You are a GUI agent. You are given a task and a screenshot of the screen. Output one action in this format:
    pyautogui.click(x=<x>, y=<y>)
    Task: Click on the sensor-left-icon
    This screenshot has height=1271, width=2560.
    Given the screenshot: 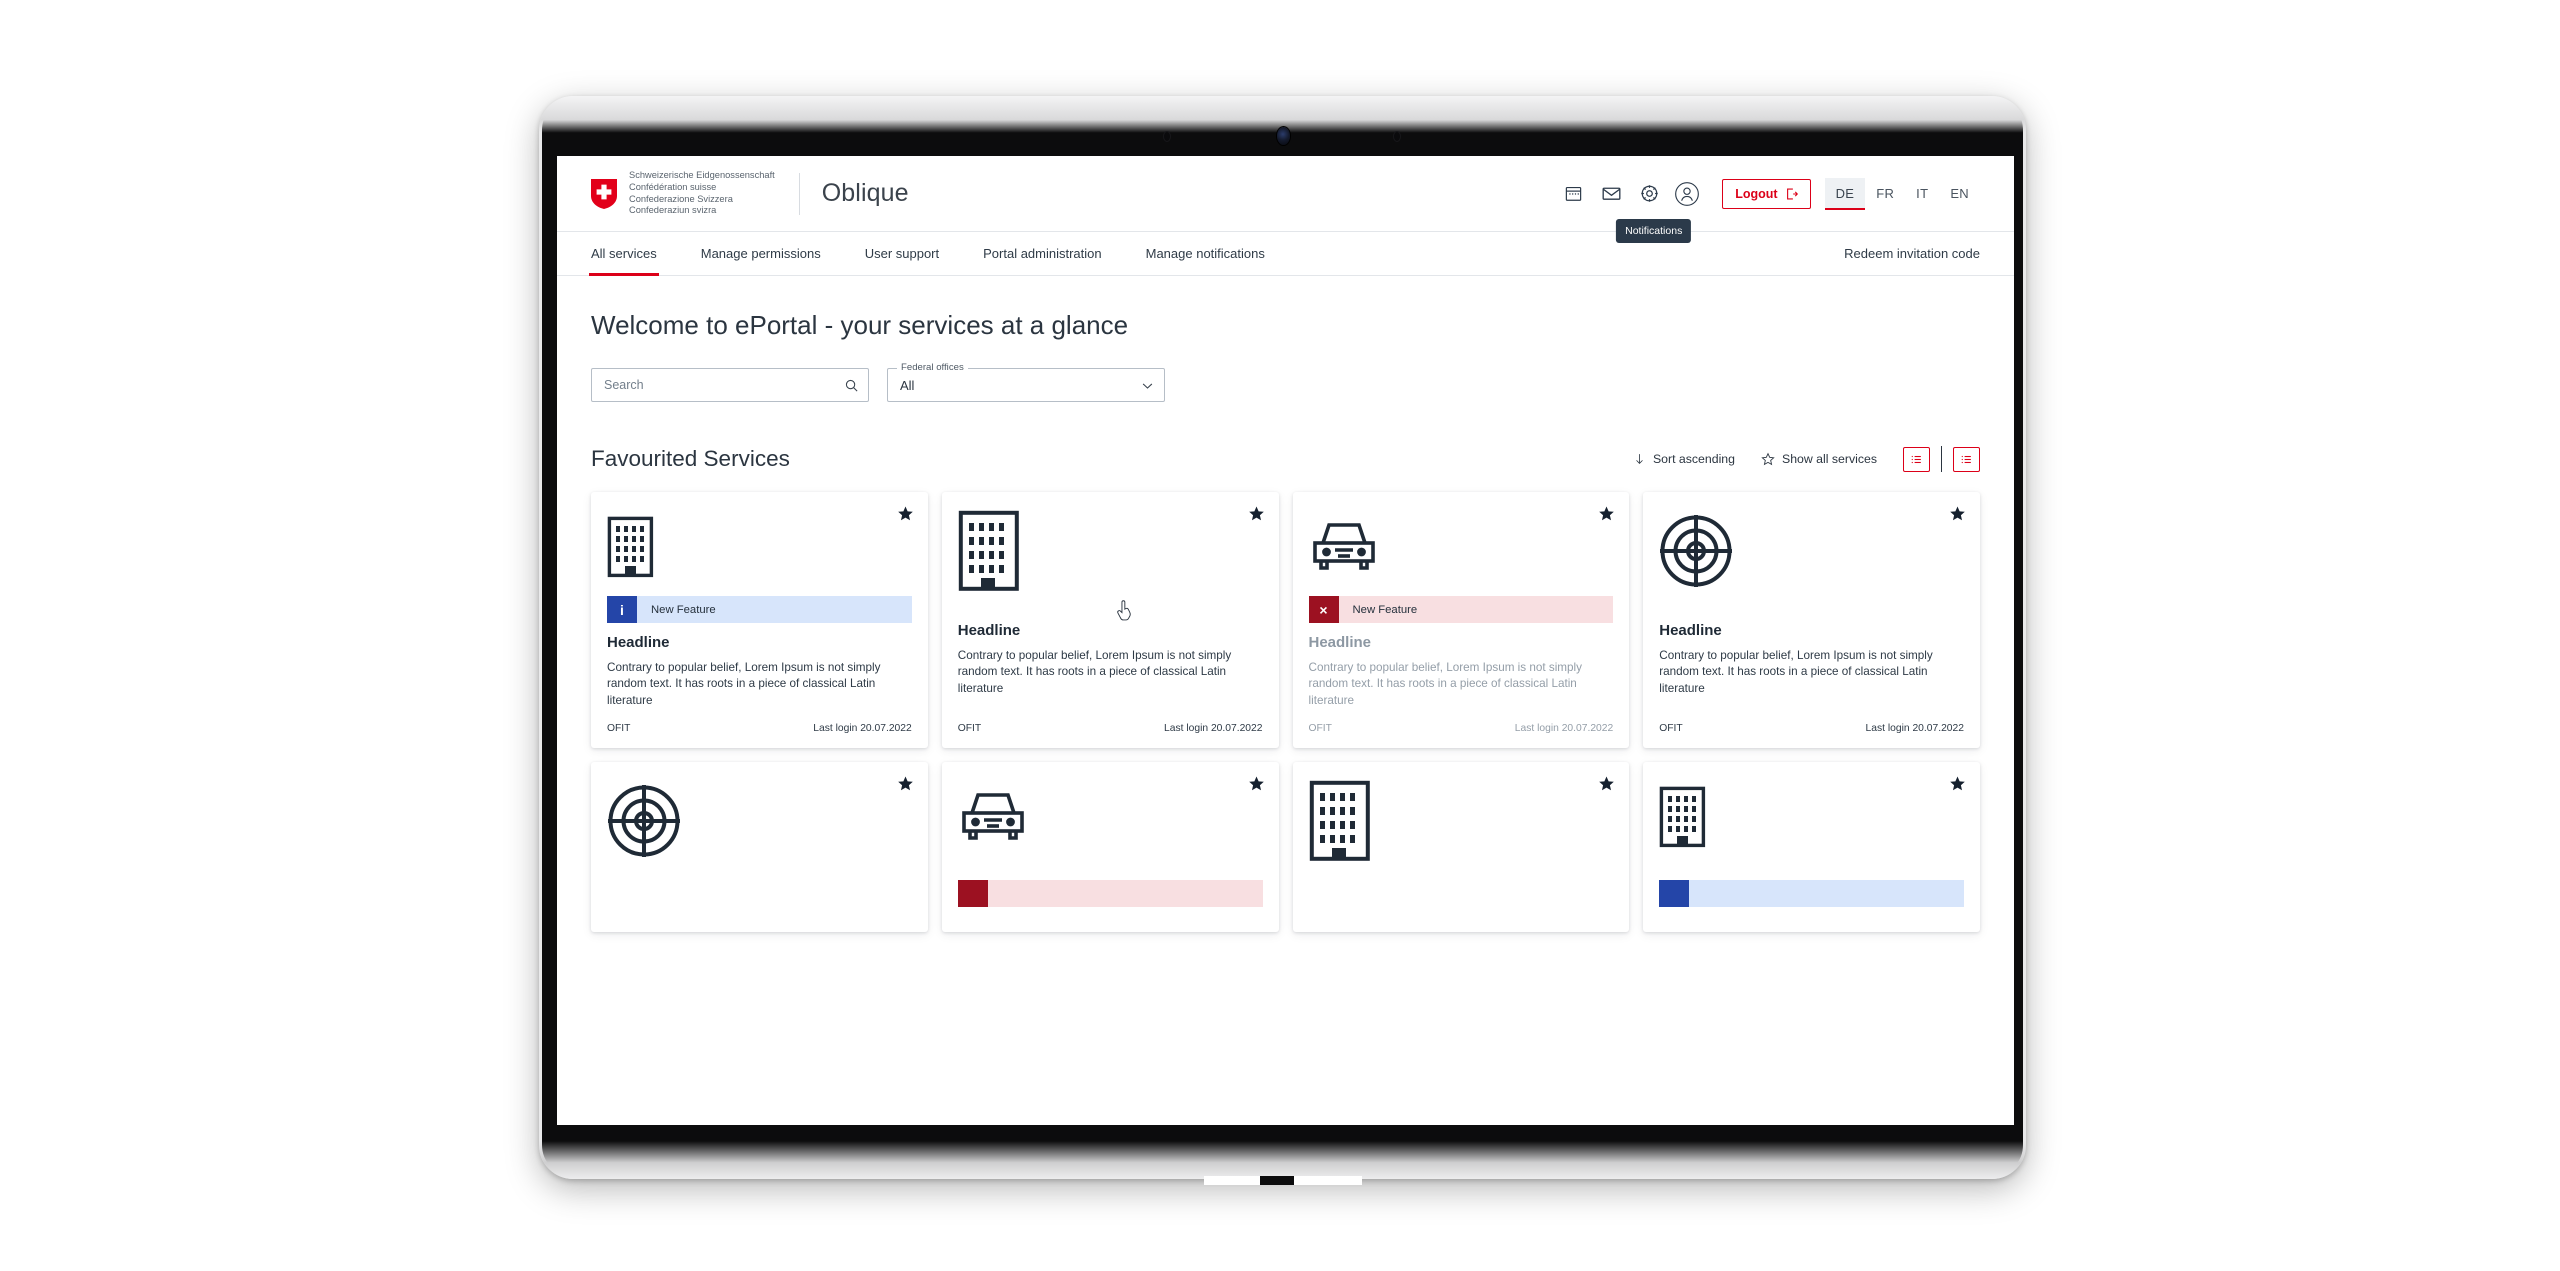 What is the action you would take?
    pyautogui.click(x=1166, y=136)
    